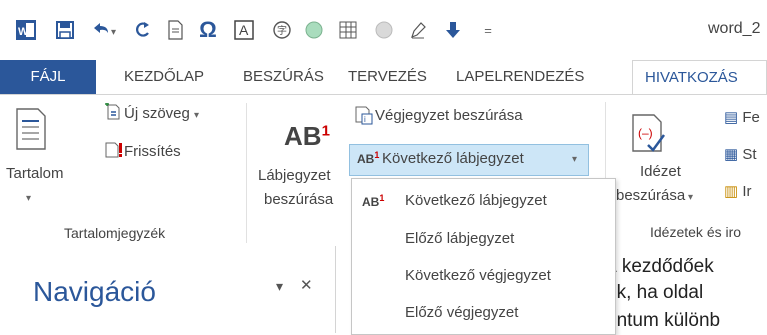 Image resolution: width=767 pixels, height=335 pixels. What do you see at coordinates (35, 173) in the screenshot?
I see `toc-button-label: Tartalom` at bounding box center [35, 173].